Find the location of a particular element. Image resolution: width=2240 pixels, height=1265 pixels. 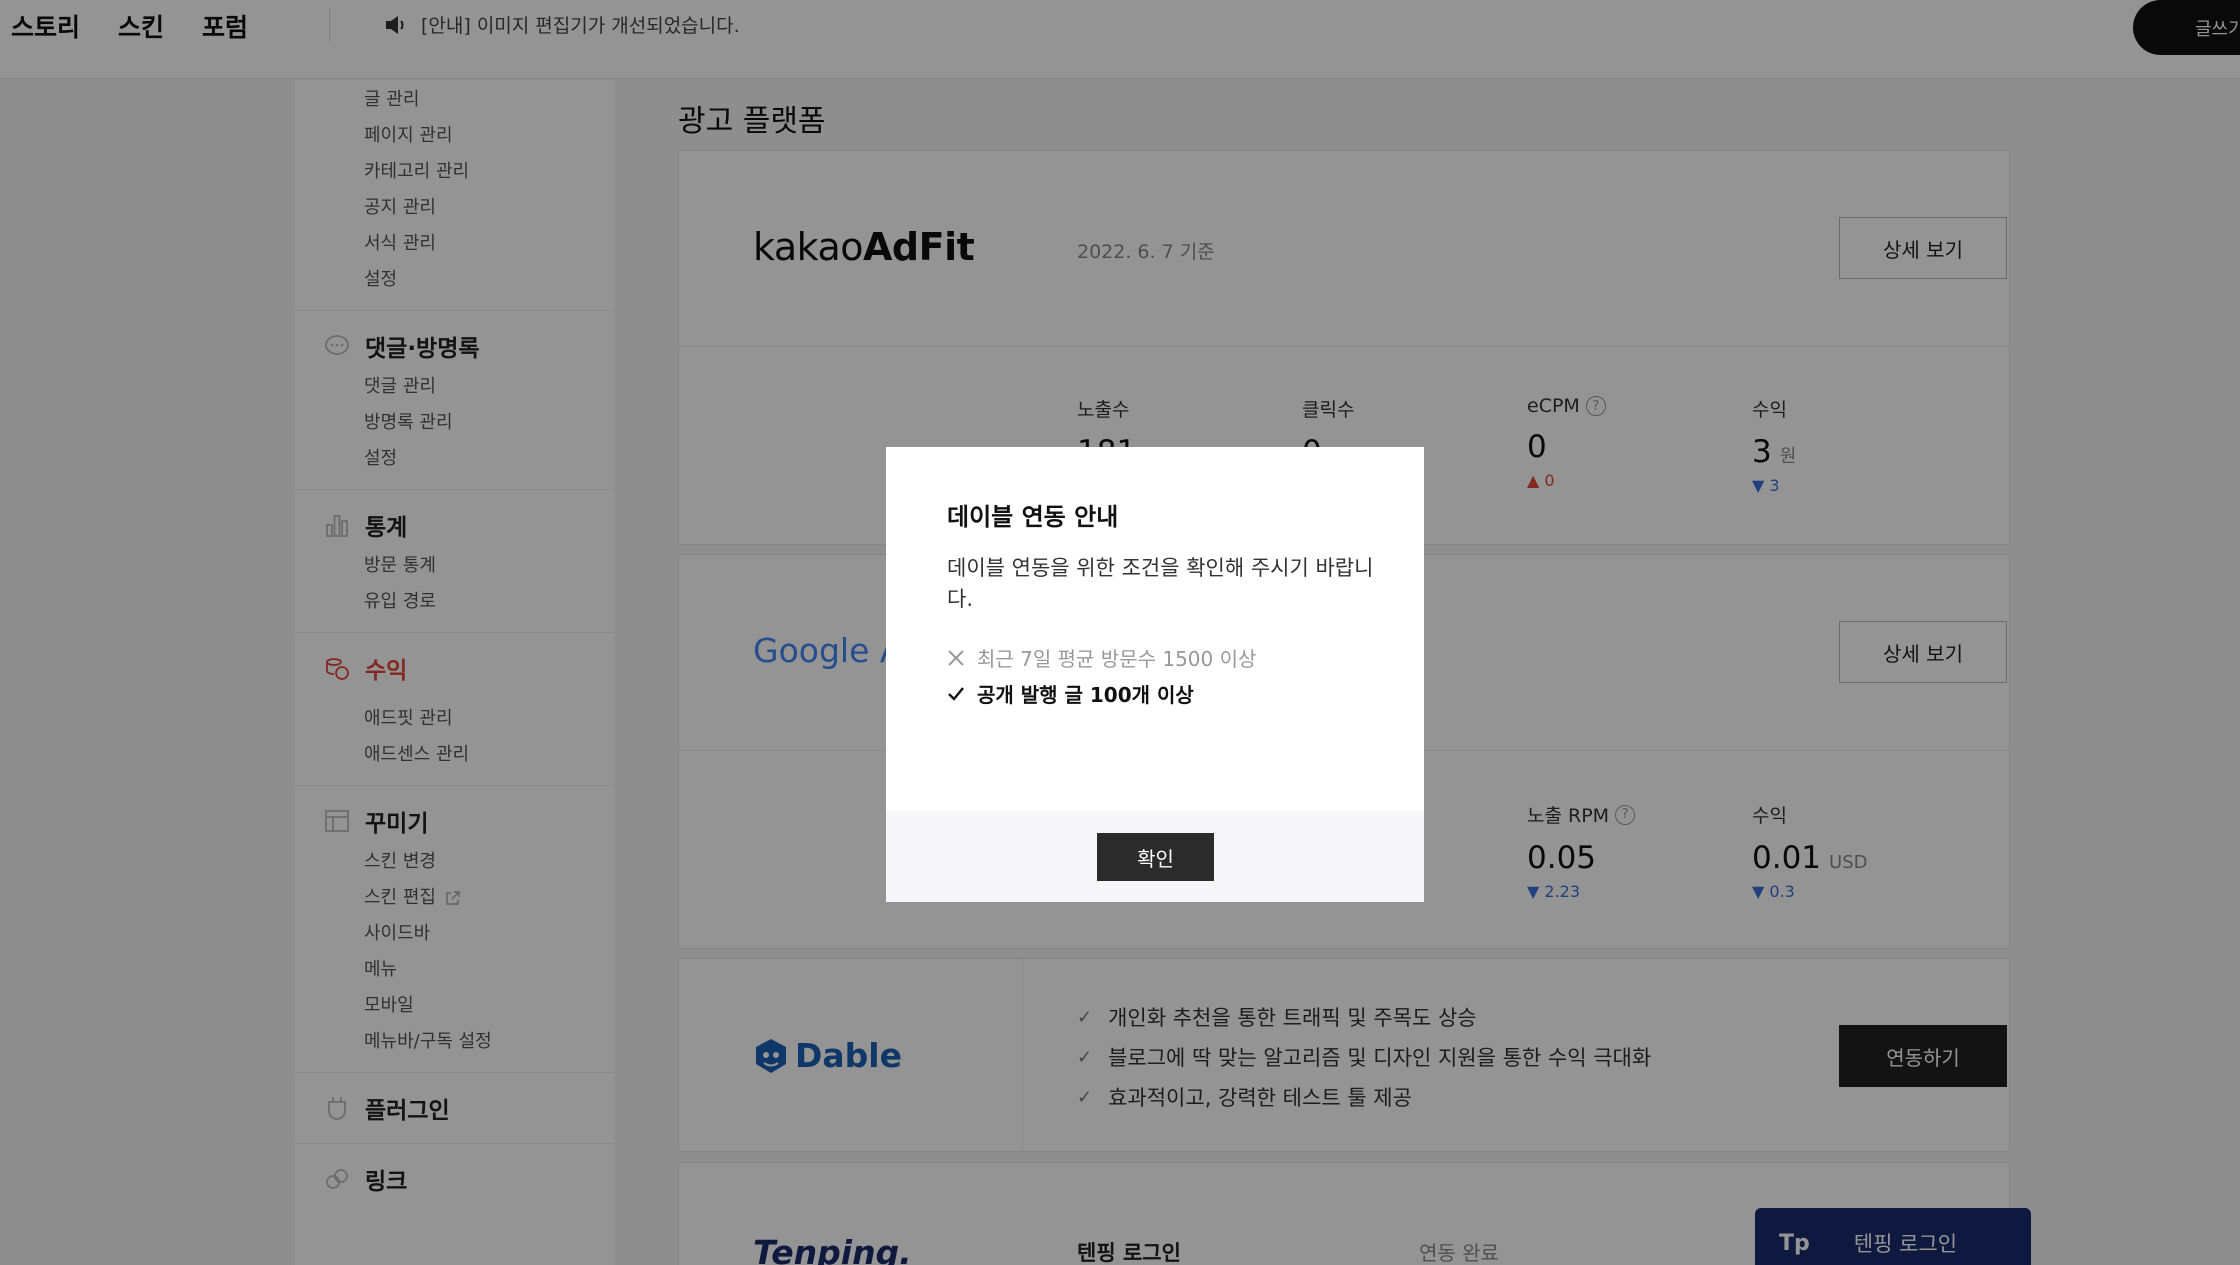

confirm-button: 확인 is located at coordinates (1155, 857).